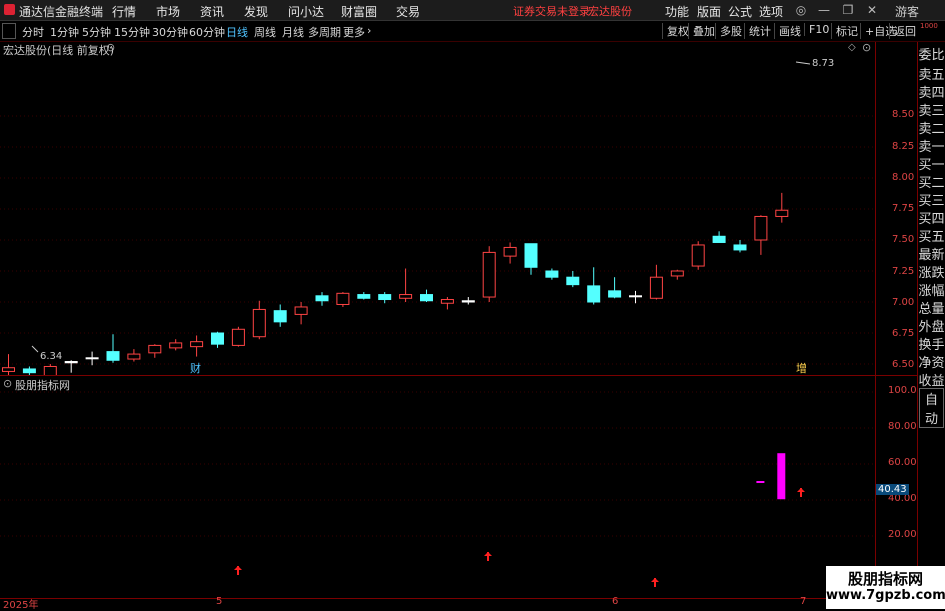  What do you see at coordinates (551, 11) in the screenshot?
I see `login-warning: 证券交易未登录` at bounding box center [551, 11].